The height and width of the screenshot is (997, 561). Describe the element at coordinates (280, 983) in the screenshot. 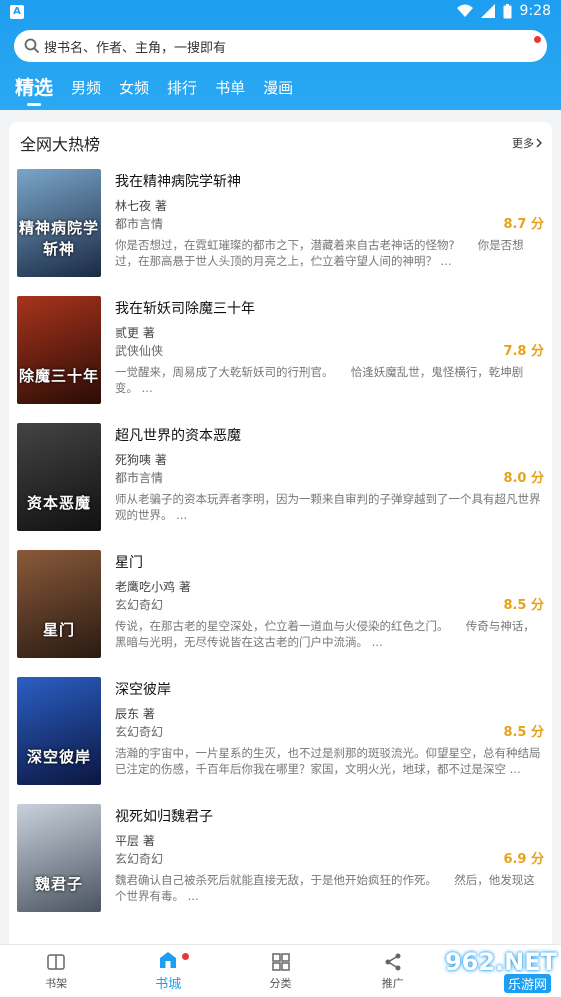

I see `nav-category-label: 分类` at that location.